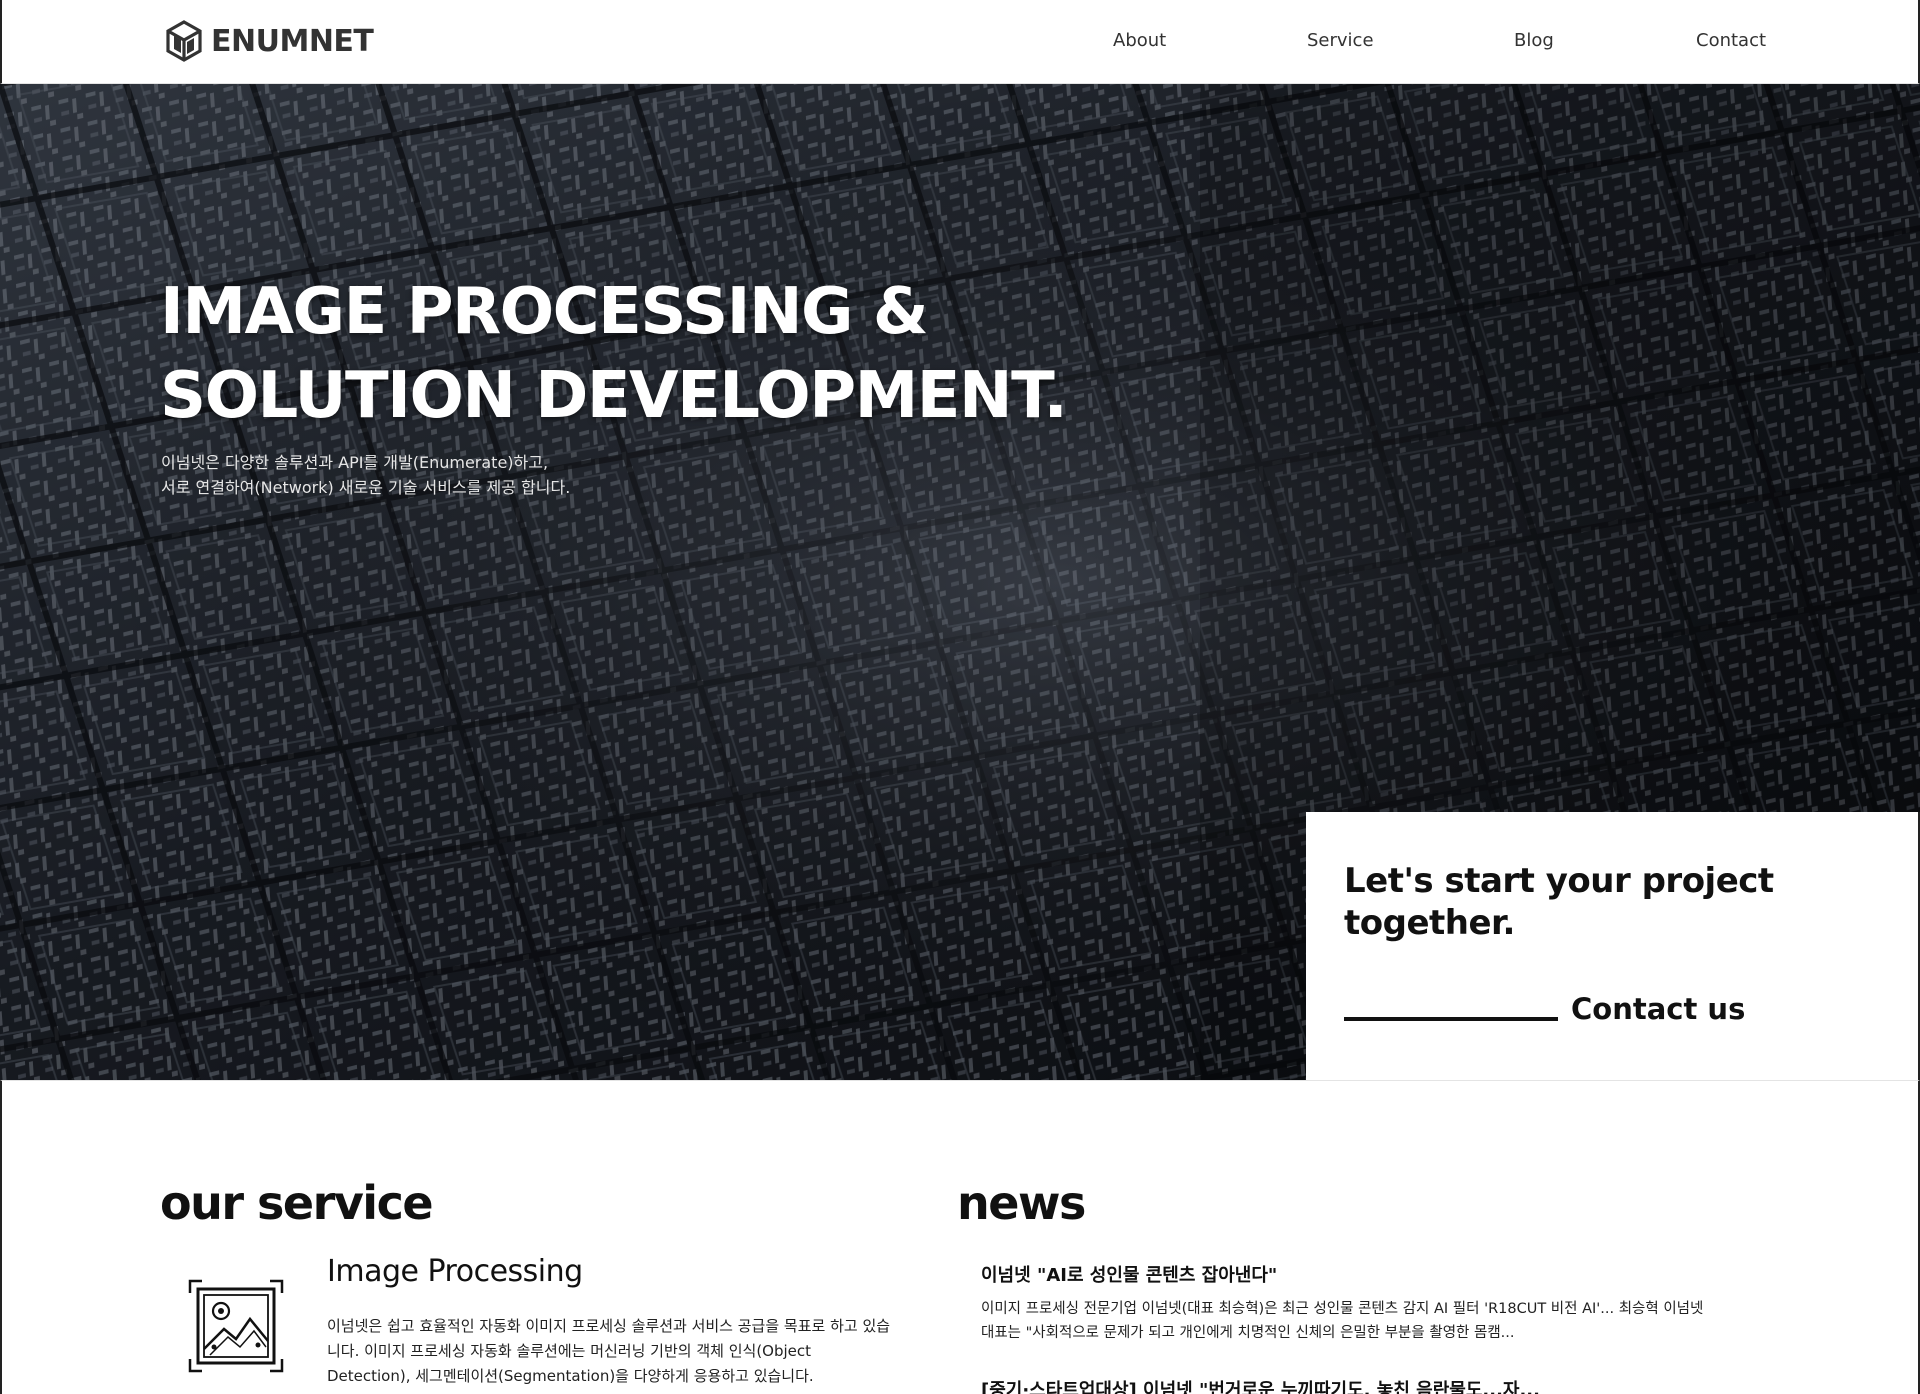 This screenshot has height=1394, width=1920. I want to click on nav-blog: Blog, so click(1534, 40).